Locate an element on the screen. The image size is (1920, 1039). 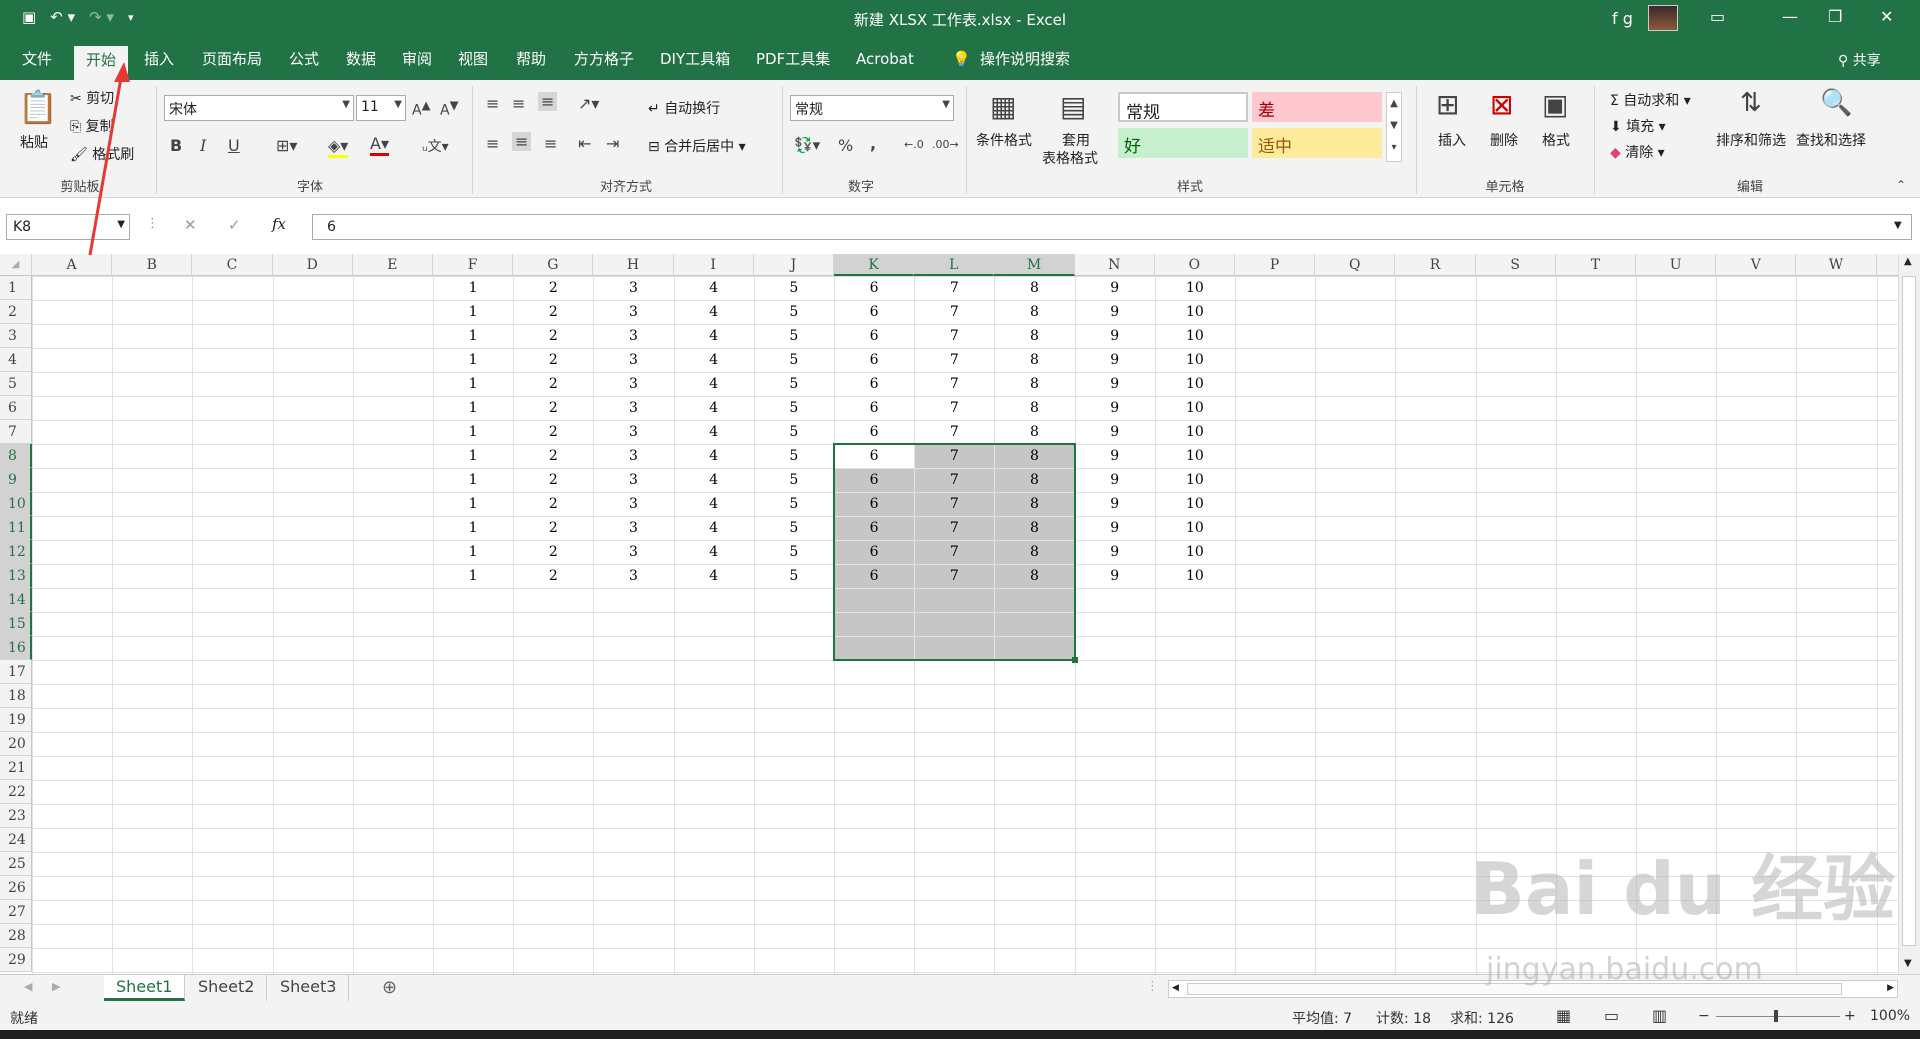
font-name-select: 宋体 ▼ is located at coordinates (259, 108).